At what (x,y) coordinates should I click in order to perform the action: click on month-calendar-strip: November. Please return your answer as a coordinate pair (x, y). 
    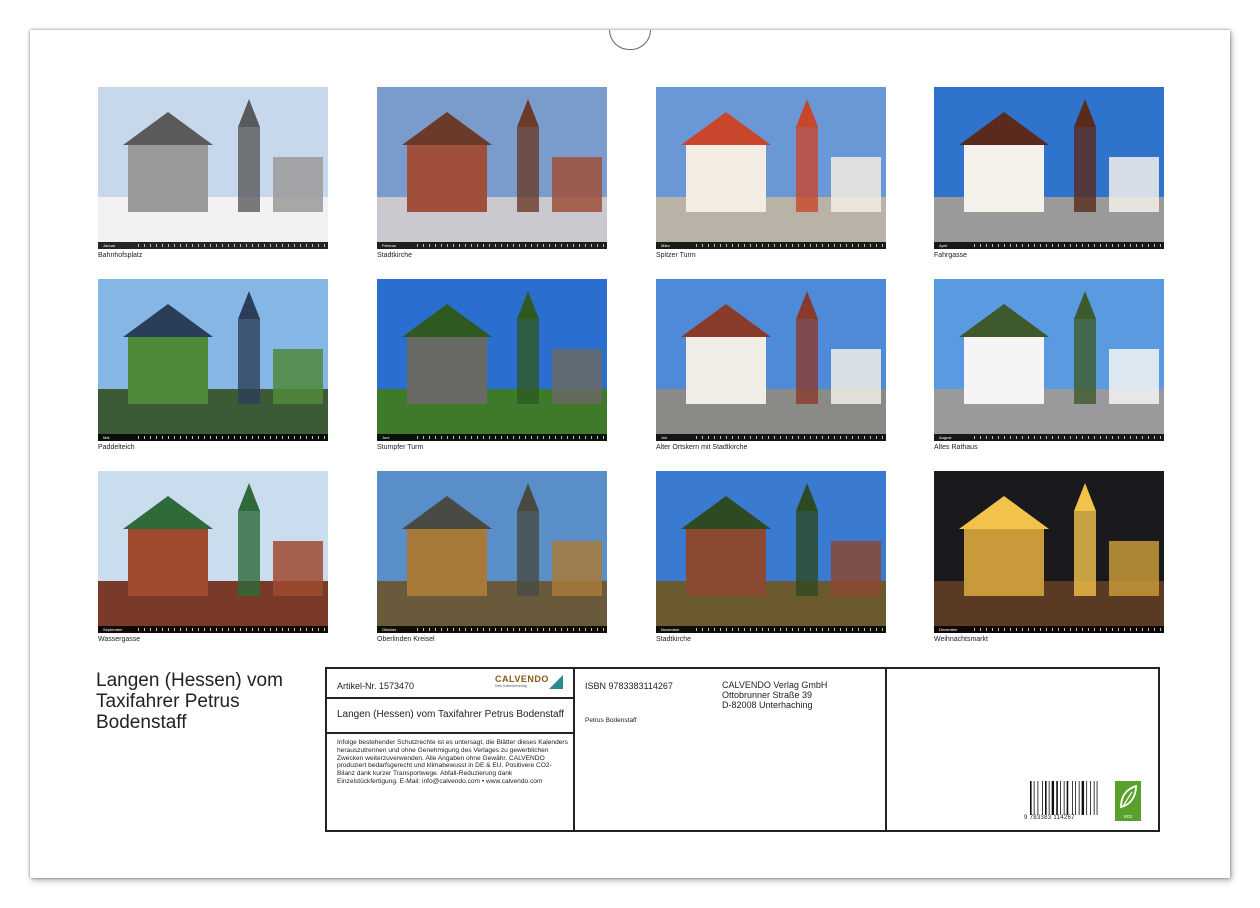
    Looking at the image, I should click on (771, 629).